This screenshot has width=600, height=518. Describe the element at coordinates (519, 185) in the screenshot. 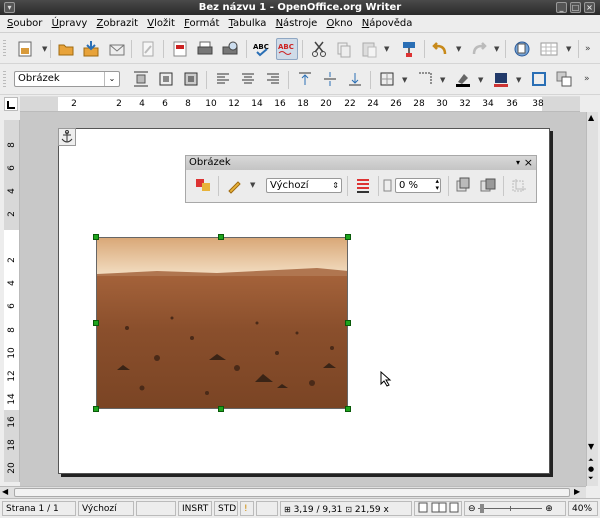

I see `crop-icon` at that location.